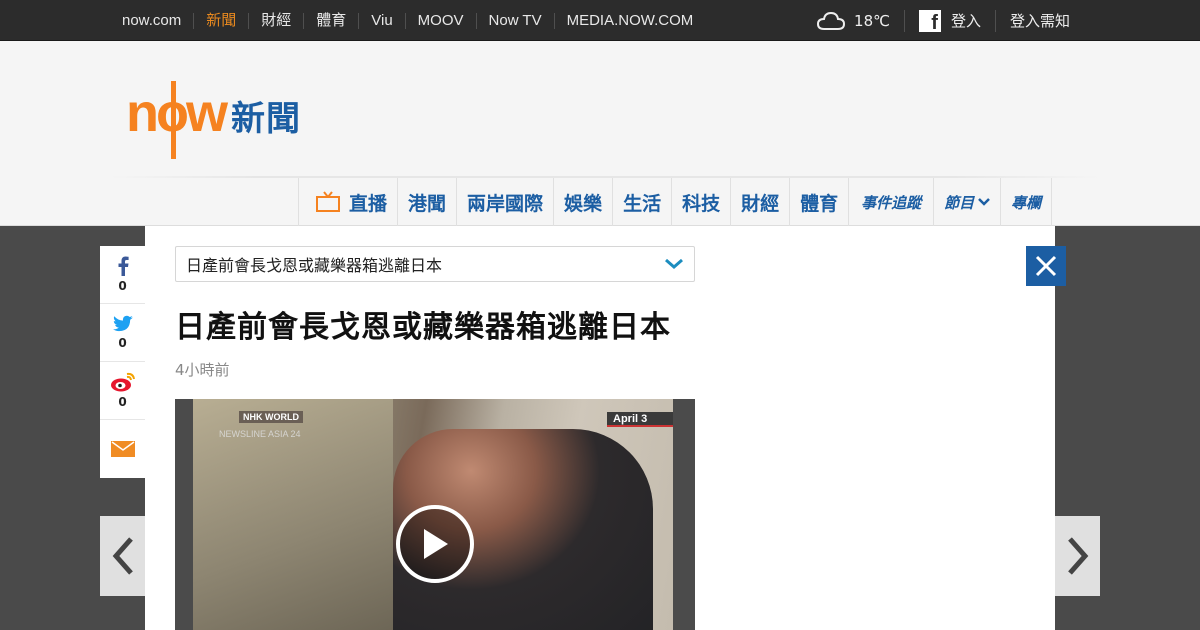 Image resolution: width=1200 pixels, height=630 pixels. Describe the element at coordinates (1033, 20) in the screenshot. I see `login-note-link: 登入需知` at that location.